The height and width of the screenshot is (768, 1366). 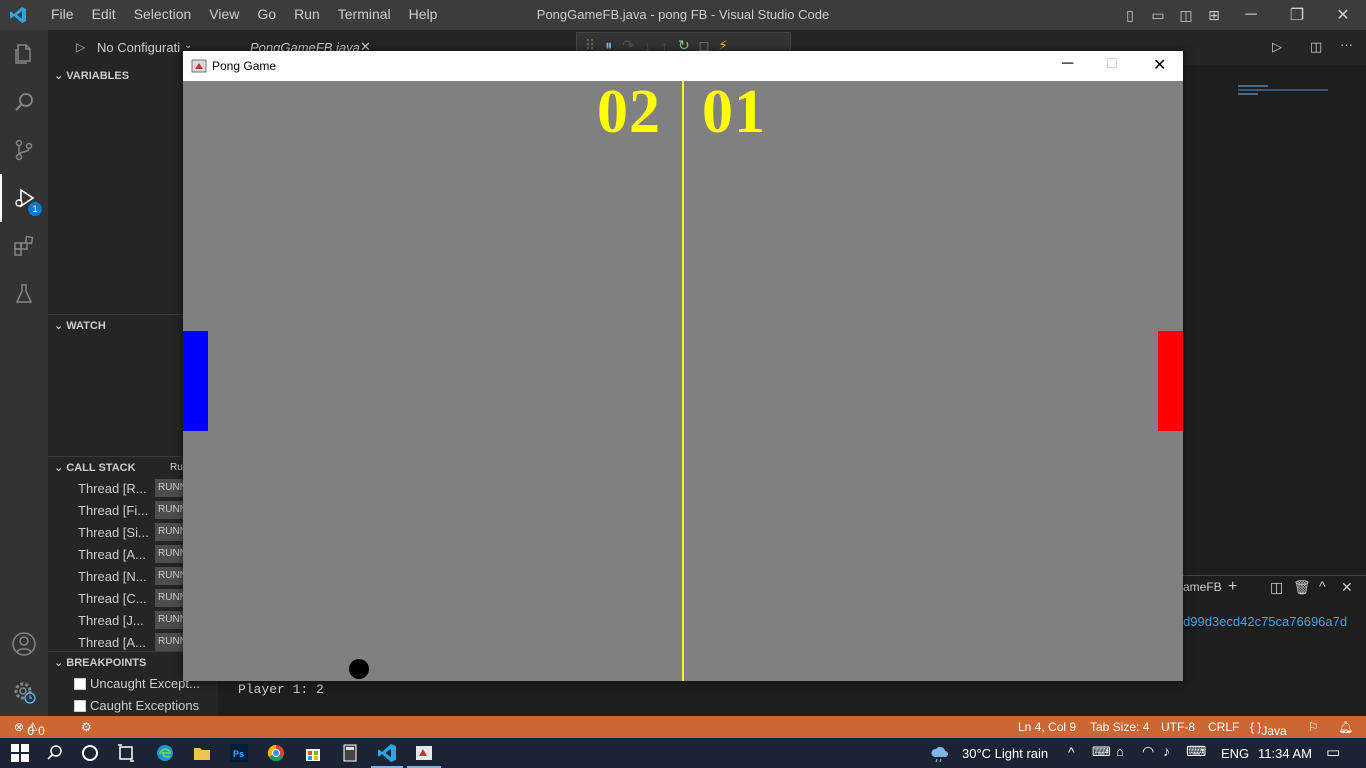 I want to click on debug-status-icon: ⚙, so click(x=86, y=727).